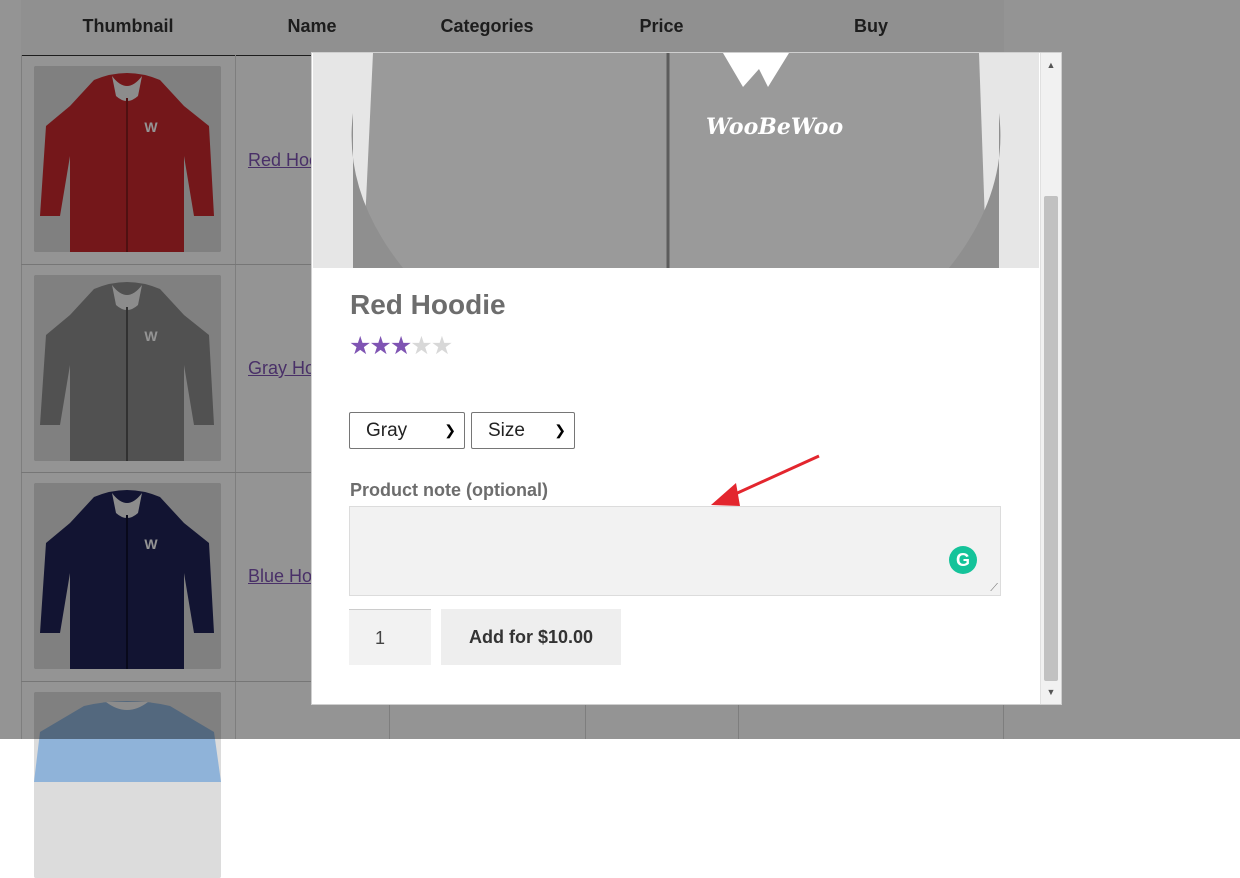 The height and width of the screenshot is (878, 1240). What do you see at coordinates (428, 304) in the screenshot?
I see `product-title: Red Hoodie` at bounding box center [428, 304].